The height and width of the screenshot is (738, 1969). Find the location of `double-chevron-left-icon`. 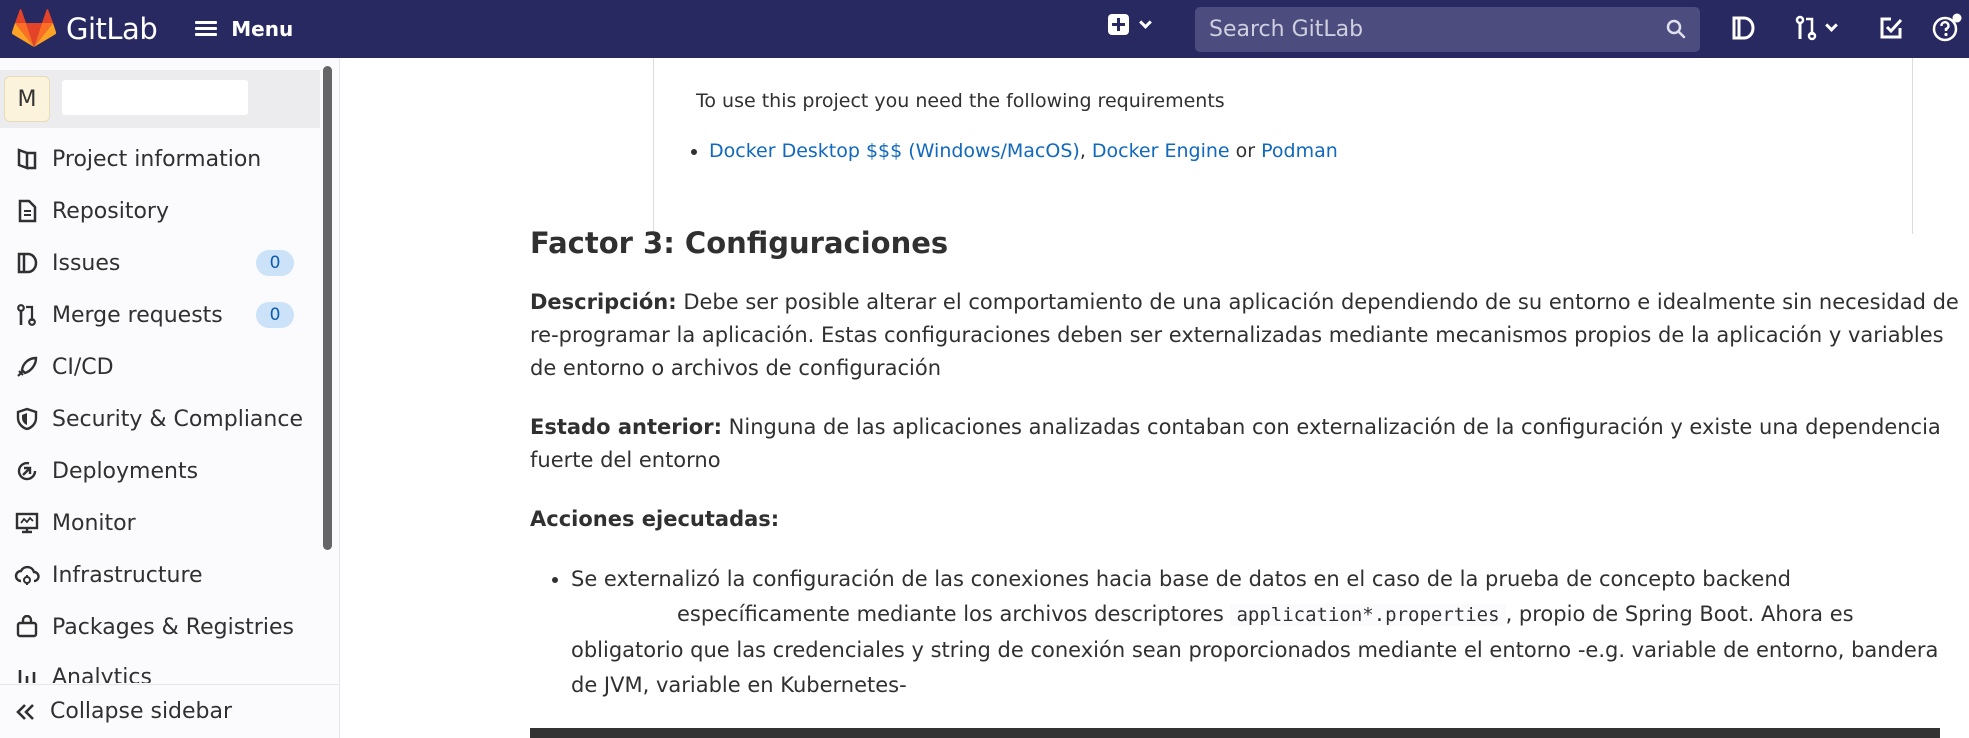

double-chevron-left-icon is located at coordinates (27, 712).